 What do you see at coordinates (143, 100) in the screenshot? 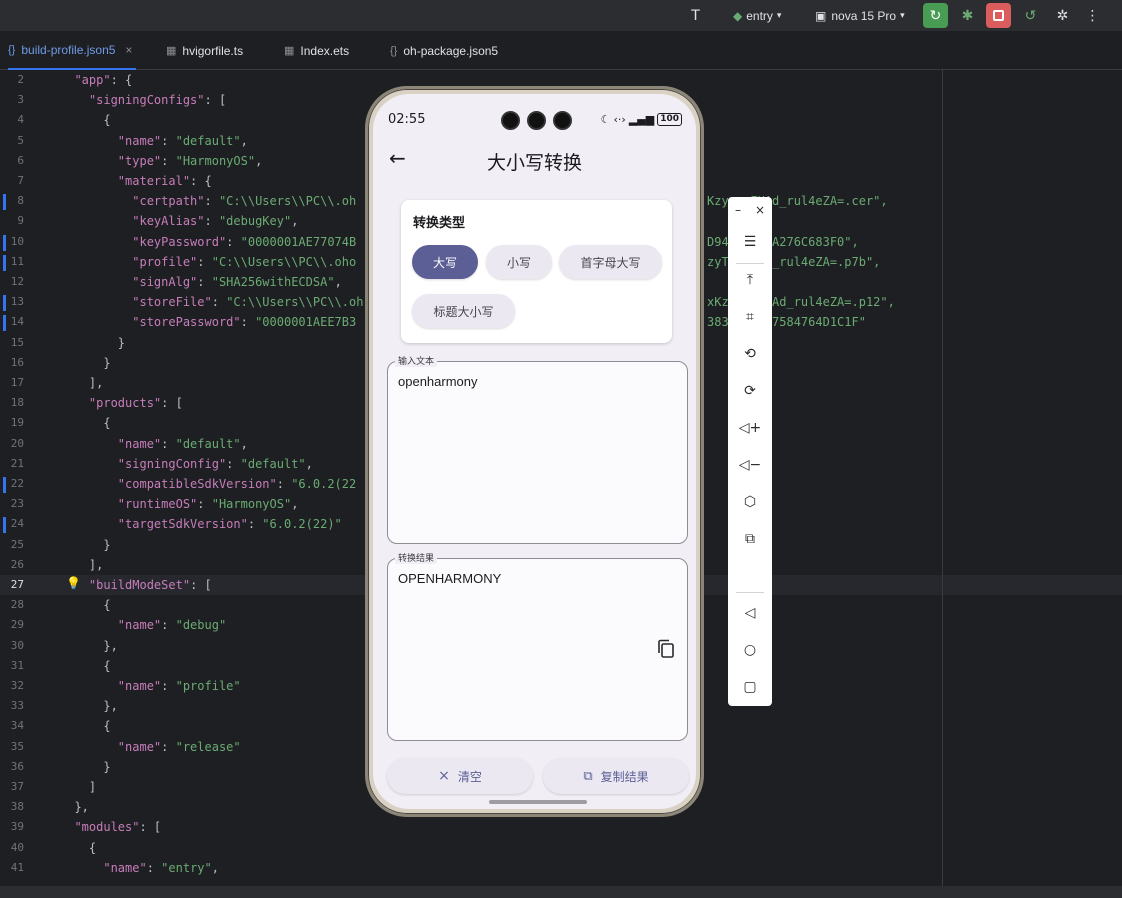
I see `code-line: "signingConfigs": [` at bounding box center [143, 100].